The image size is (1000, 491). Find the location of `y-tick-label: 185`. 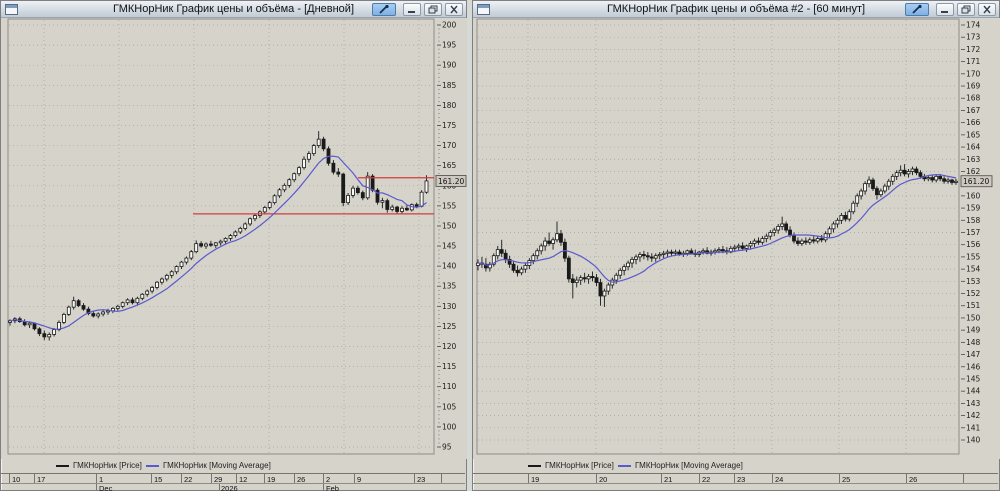

y-tick-label: 185 is located at coordinates (449, 85).